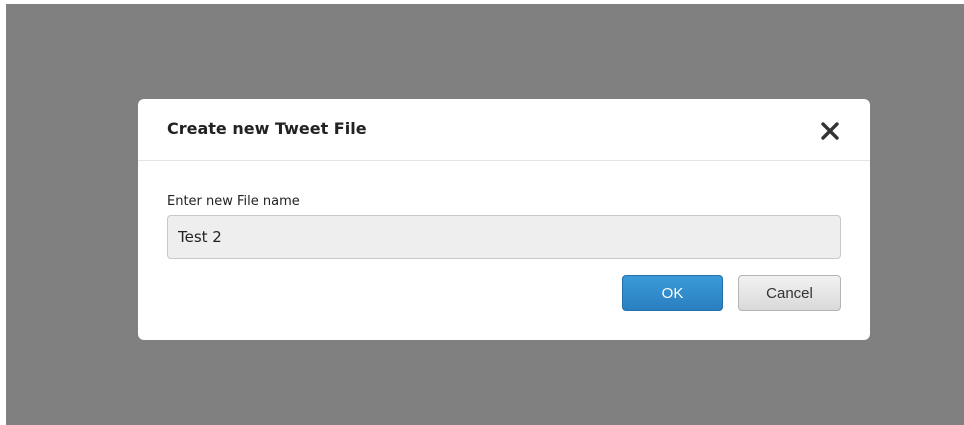 Image resolution: width=964 pixels, height=425 pixels. What do you see at coordinates (233, 201) in the screenshot?
I see `file-name-label: Enter new File name` at bounding box center [233, 201].